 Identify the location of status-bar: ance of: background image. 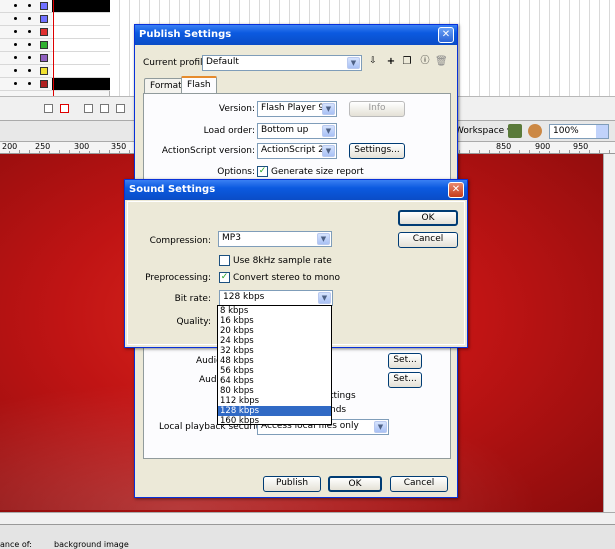
(307, 536).